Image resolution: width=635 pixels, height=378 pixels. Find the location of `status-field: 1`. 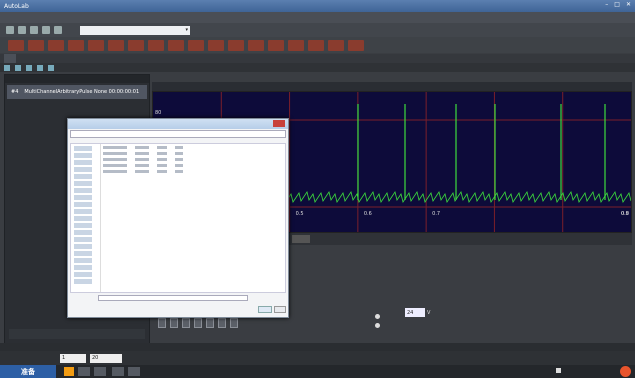

status-field: 1 is located at coordinates (73, 358).